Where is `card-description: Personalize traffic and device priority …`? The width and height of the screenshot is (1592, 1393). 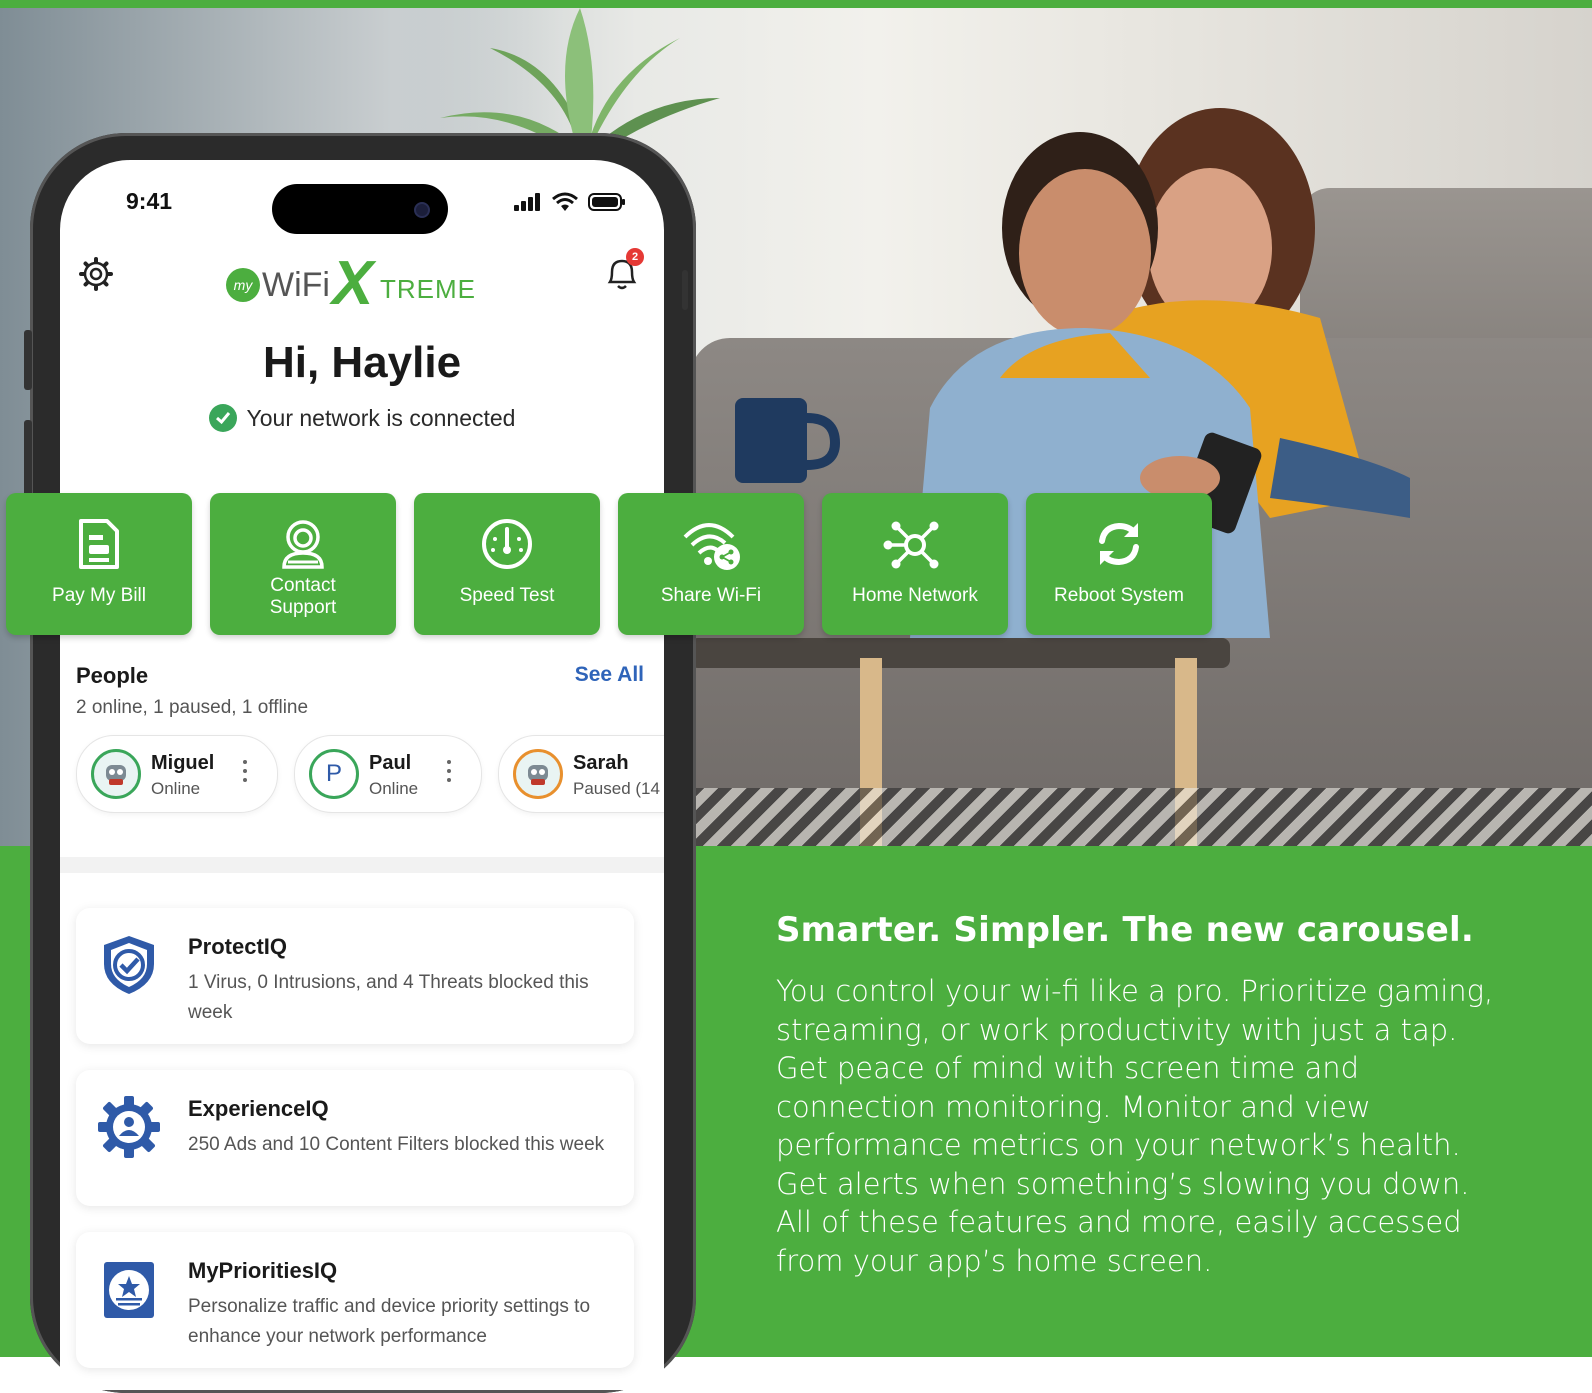 card-description: Personalize traffic and device priority … is located at coordinates (389, 1321).